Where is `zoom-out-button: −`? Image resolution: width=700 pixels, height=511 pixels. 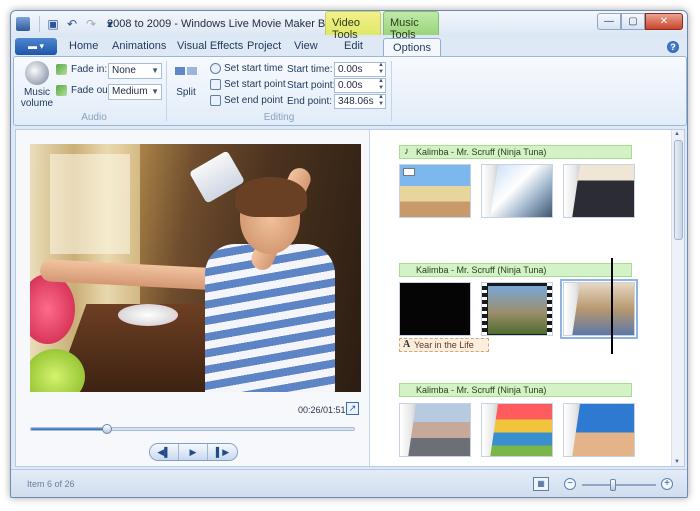 zoom-out-button: − is located at coordinates (570, 484).